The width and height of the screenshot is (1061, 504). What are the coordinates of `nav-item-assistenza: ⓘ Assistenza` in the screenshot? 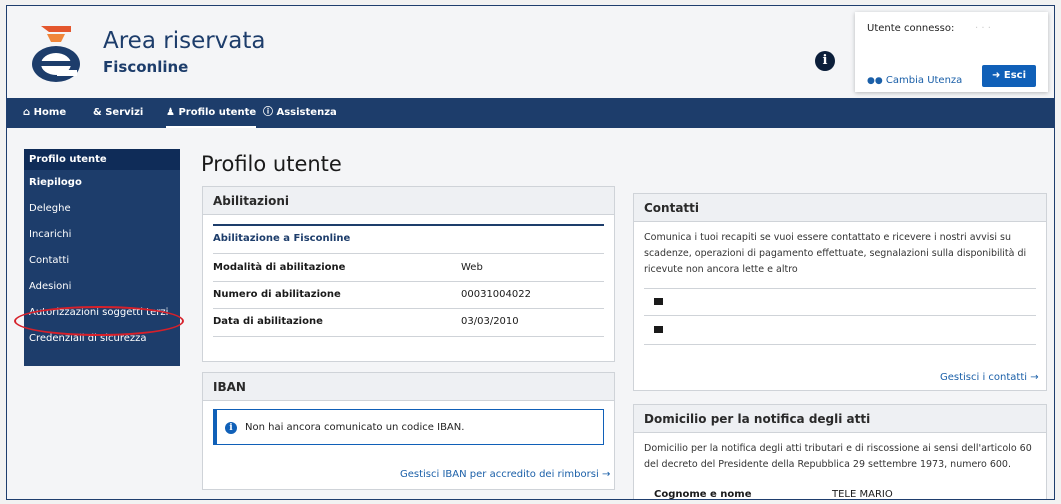 It's located at (300, 113).